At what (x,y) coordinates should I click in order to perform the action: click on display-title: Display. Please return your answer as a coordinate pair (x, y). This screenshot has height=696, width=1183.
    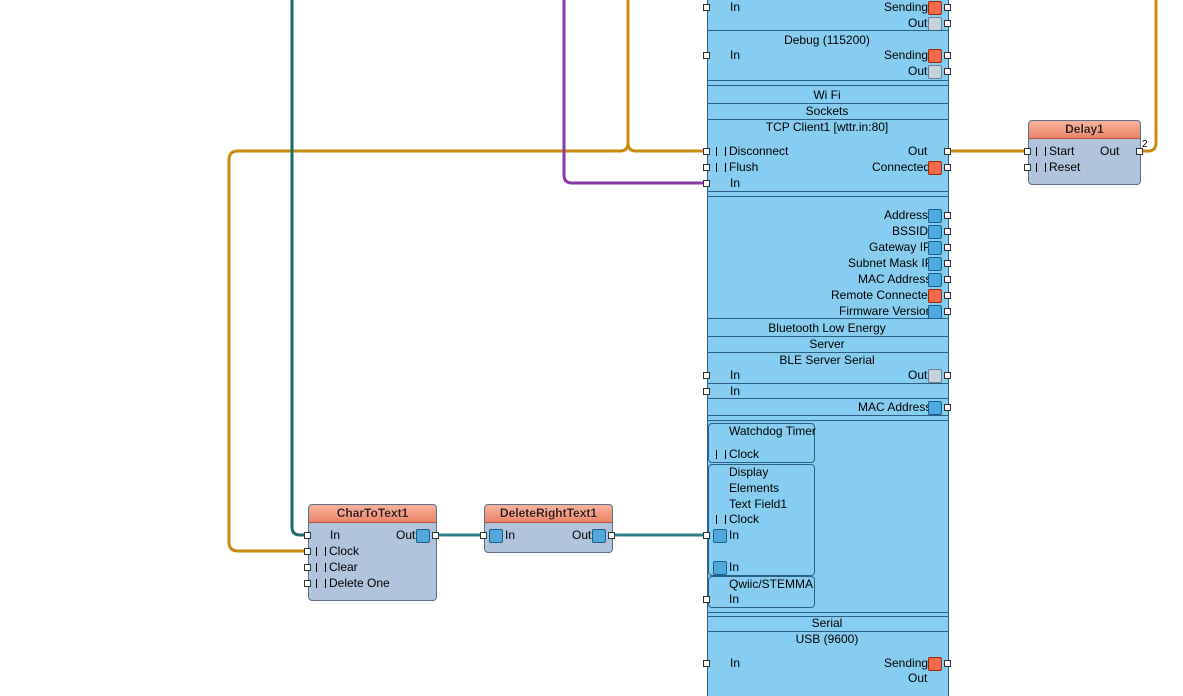
    Looking at the image, I should click on (749, 472).